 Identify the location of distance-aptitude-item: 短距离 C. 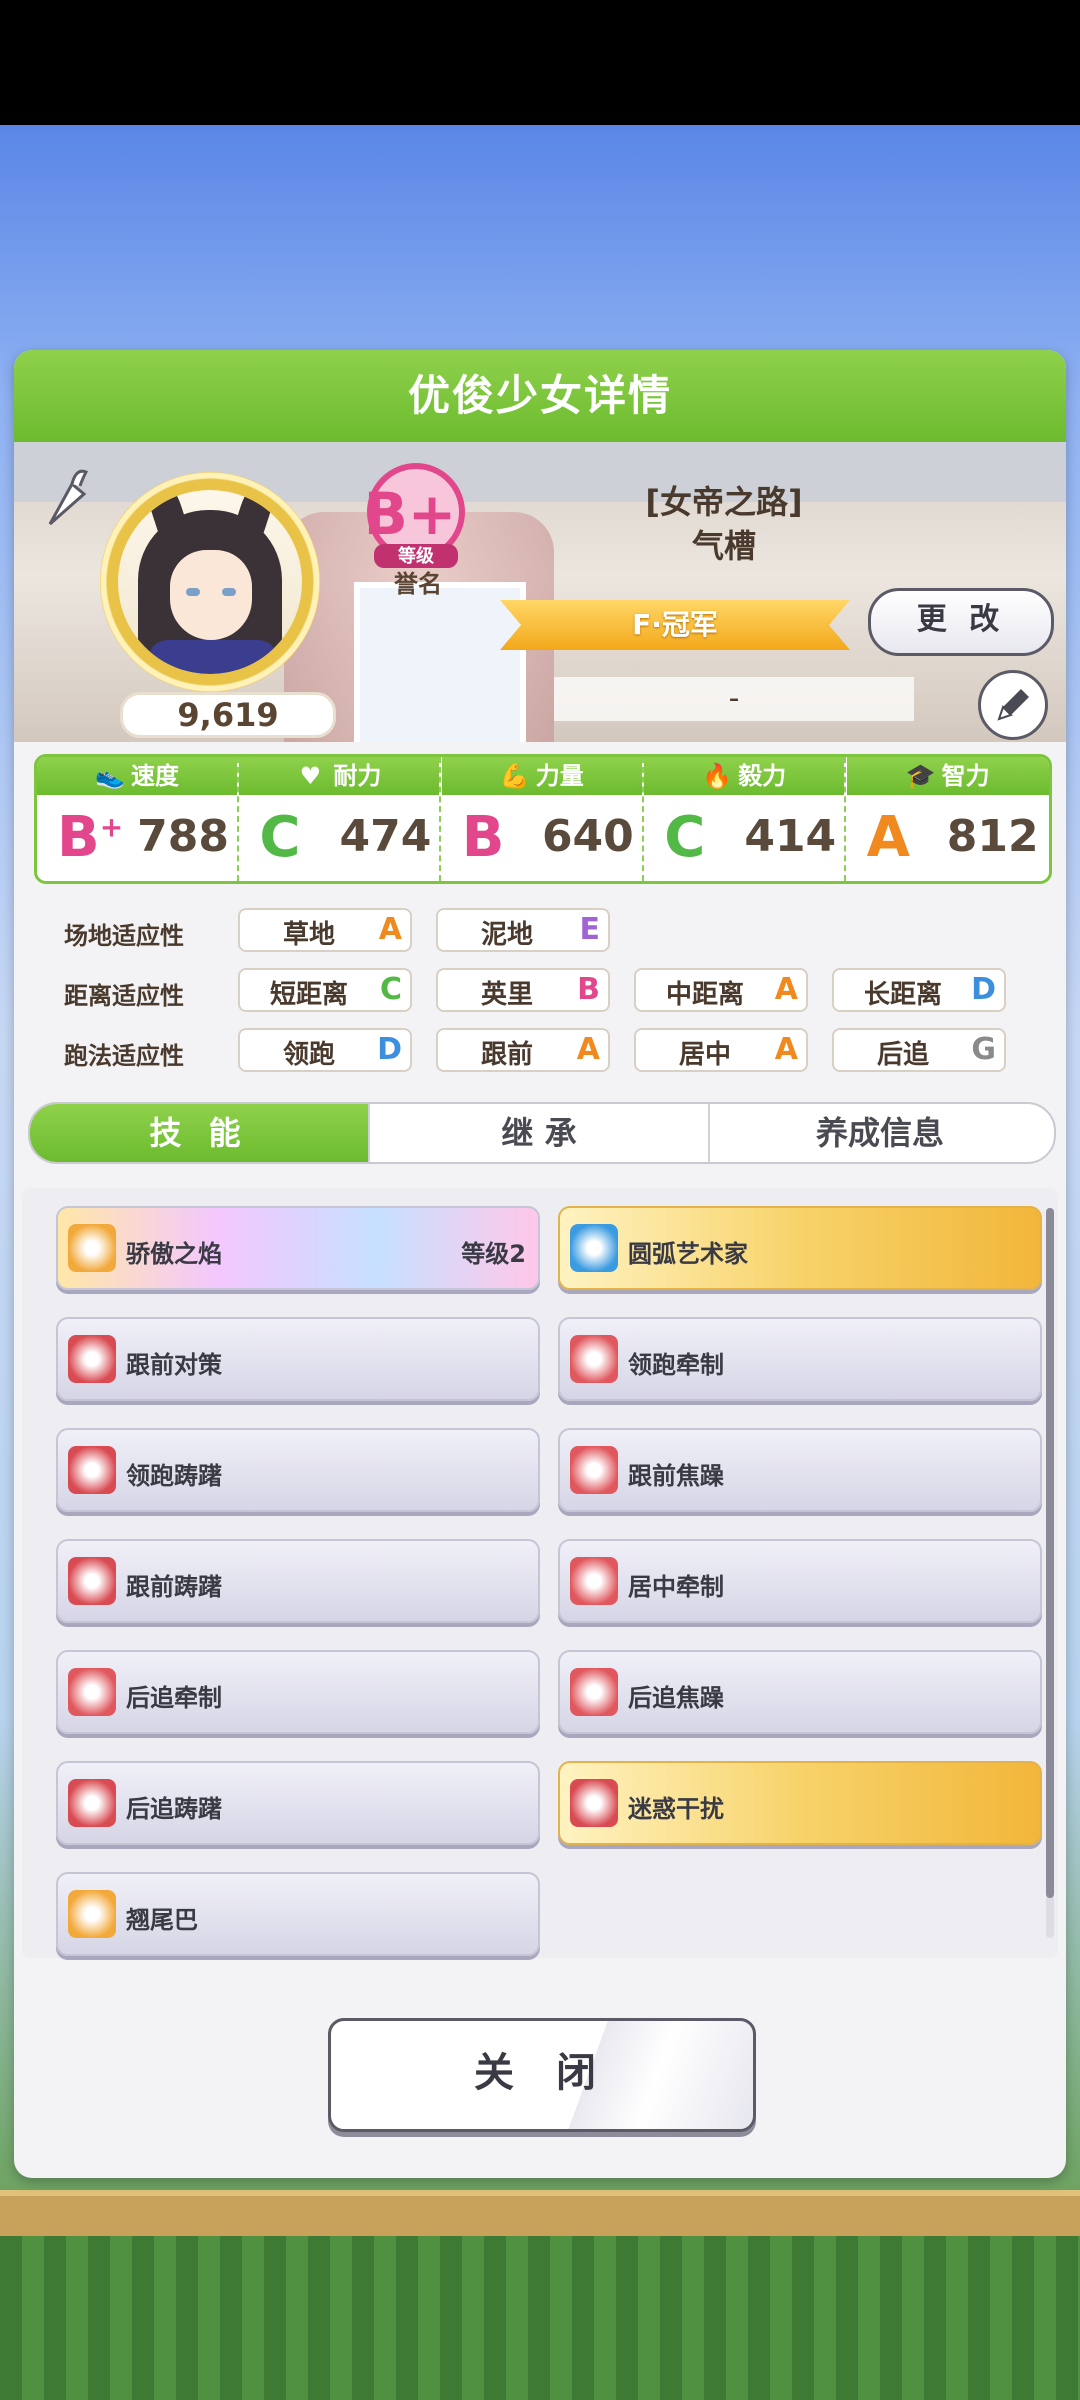
(325, 990).